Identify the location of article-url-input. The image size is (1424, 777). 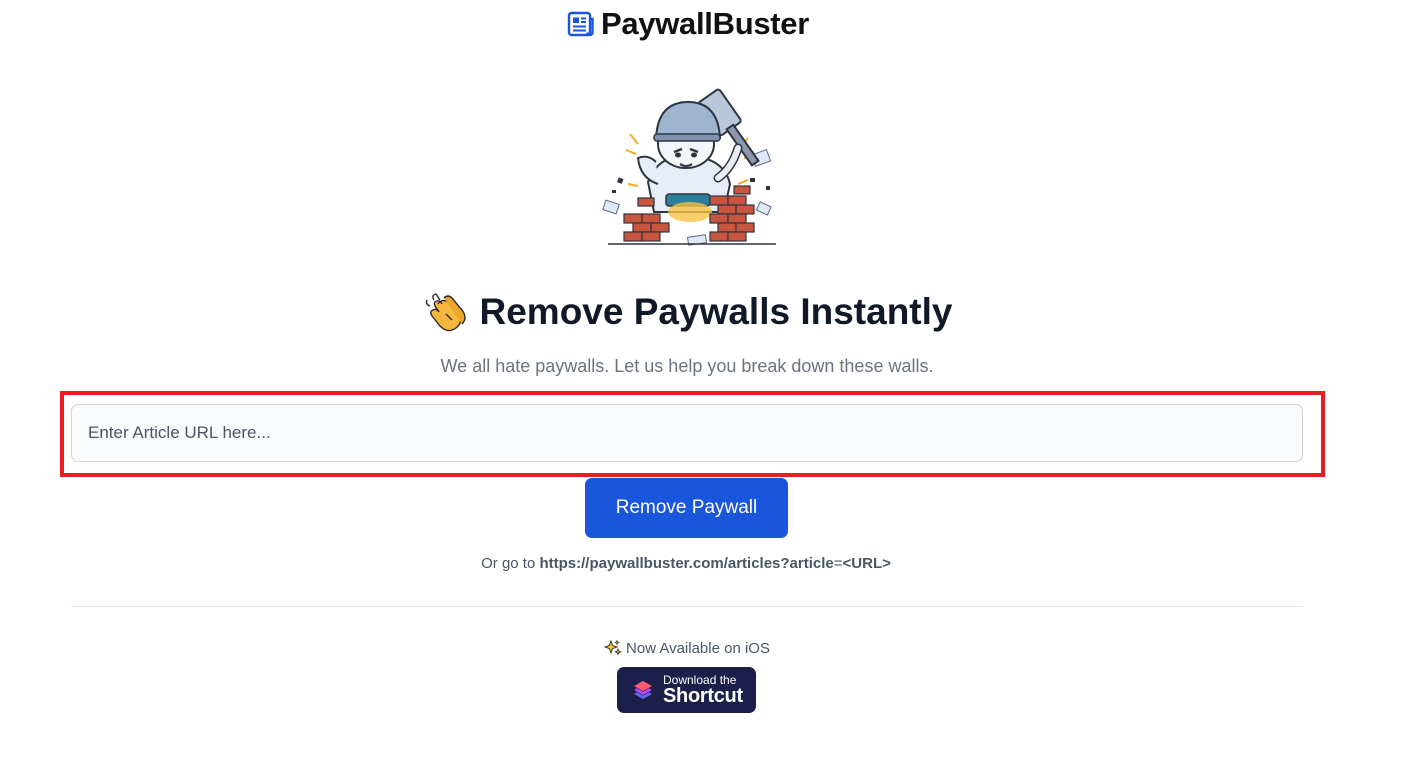
(687, 433).